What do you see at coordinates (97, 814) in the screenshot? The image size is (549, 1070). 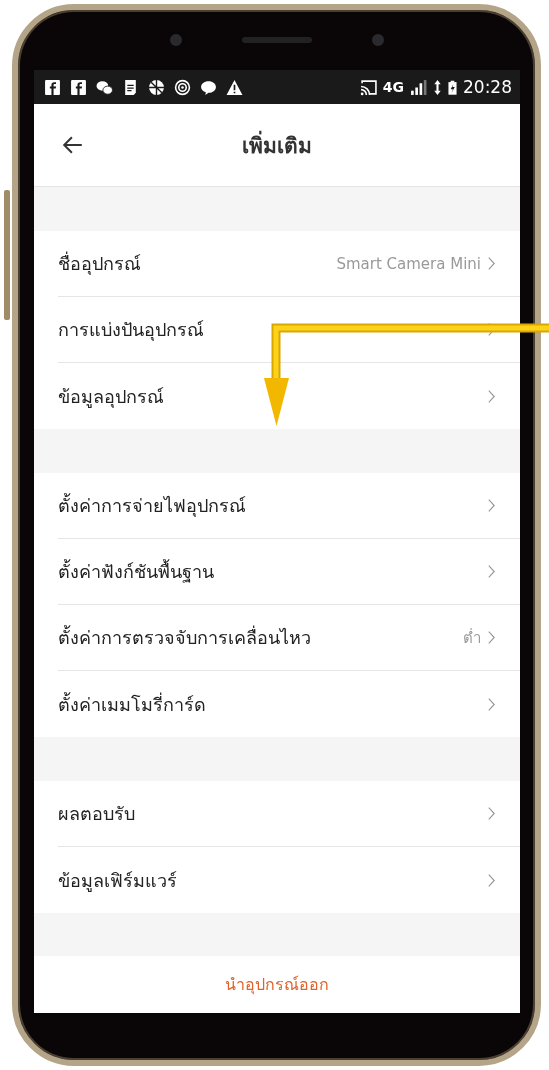 I see `row-label: ผลตอบรับ` at bounding box center [97, 814].